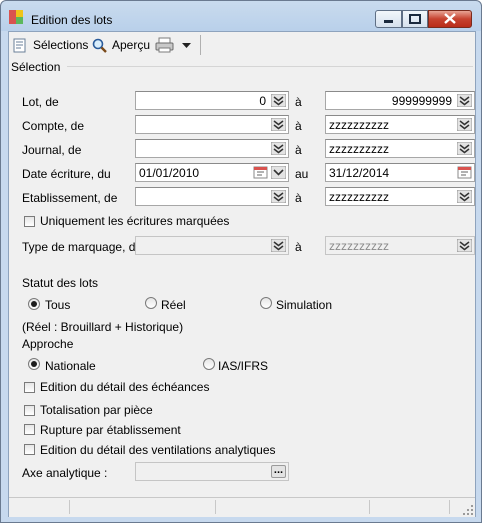 The height and width of the screenshot is (523, 482). What do you see at coordinates (29, 449) in the screenshot?
I see `detail-ventilations-checkbox` at bounding box center [29, 449].